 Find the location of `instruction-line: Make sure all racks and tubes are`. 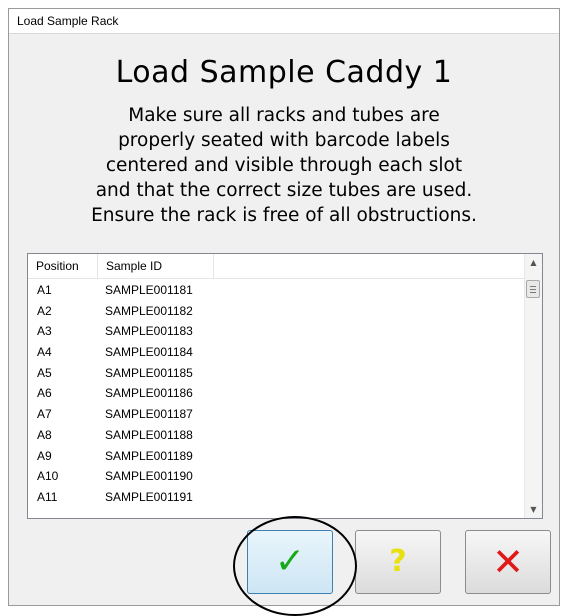

instruction-line: Make sure all racks and tubes are is located at coordinates (284, 115).